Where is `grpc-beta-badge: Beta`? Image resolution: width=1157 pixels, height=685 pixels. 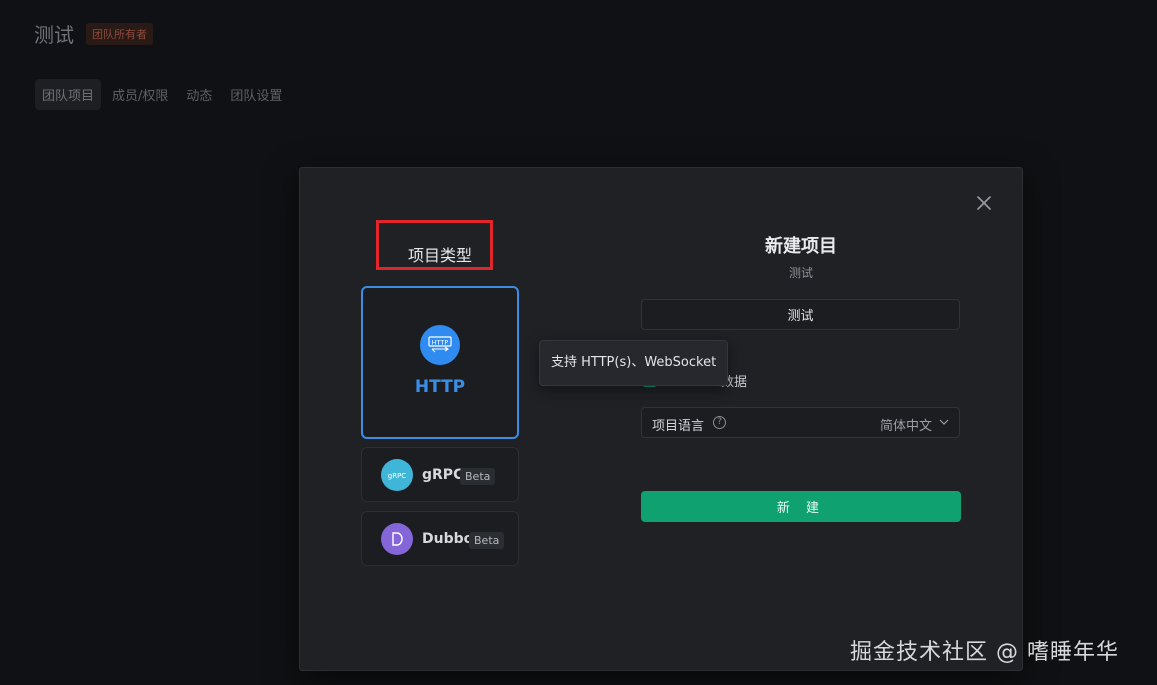 grpc-beta-badge: Beta is located at coordinates (478, 476).